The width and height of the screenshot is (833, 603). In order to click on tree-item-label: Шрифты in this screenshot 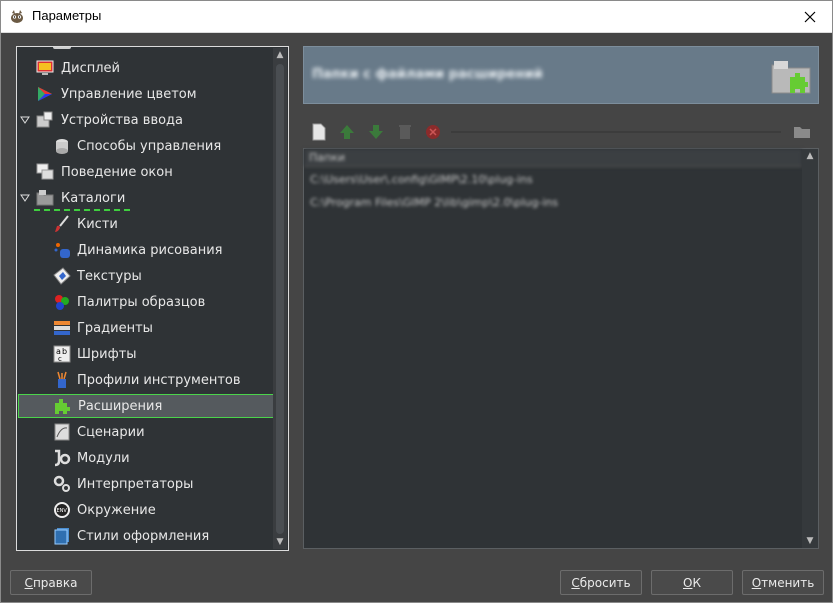, I will do `click(107, 354)`.